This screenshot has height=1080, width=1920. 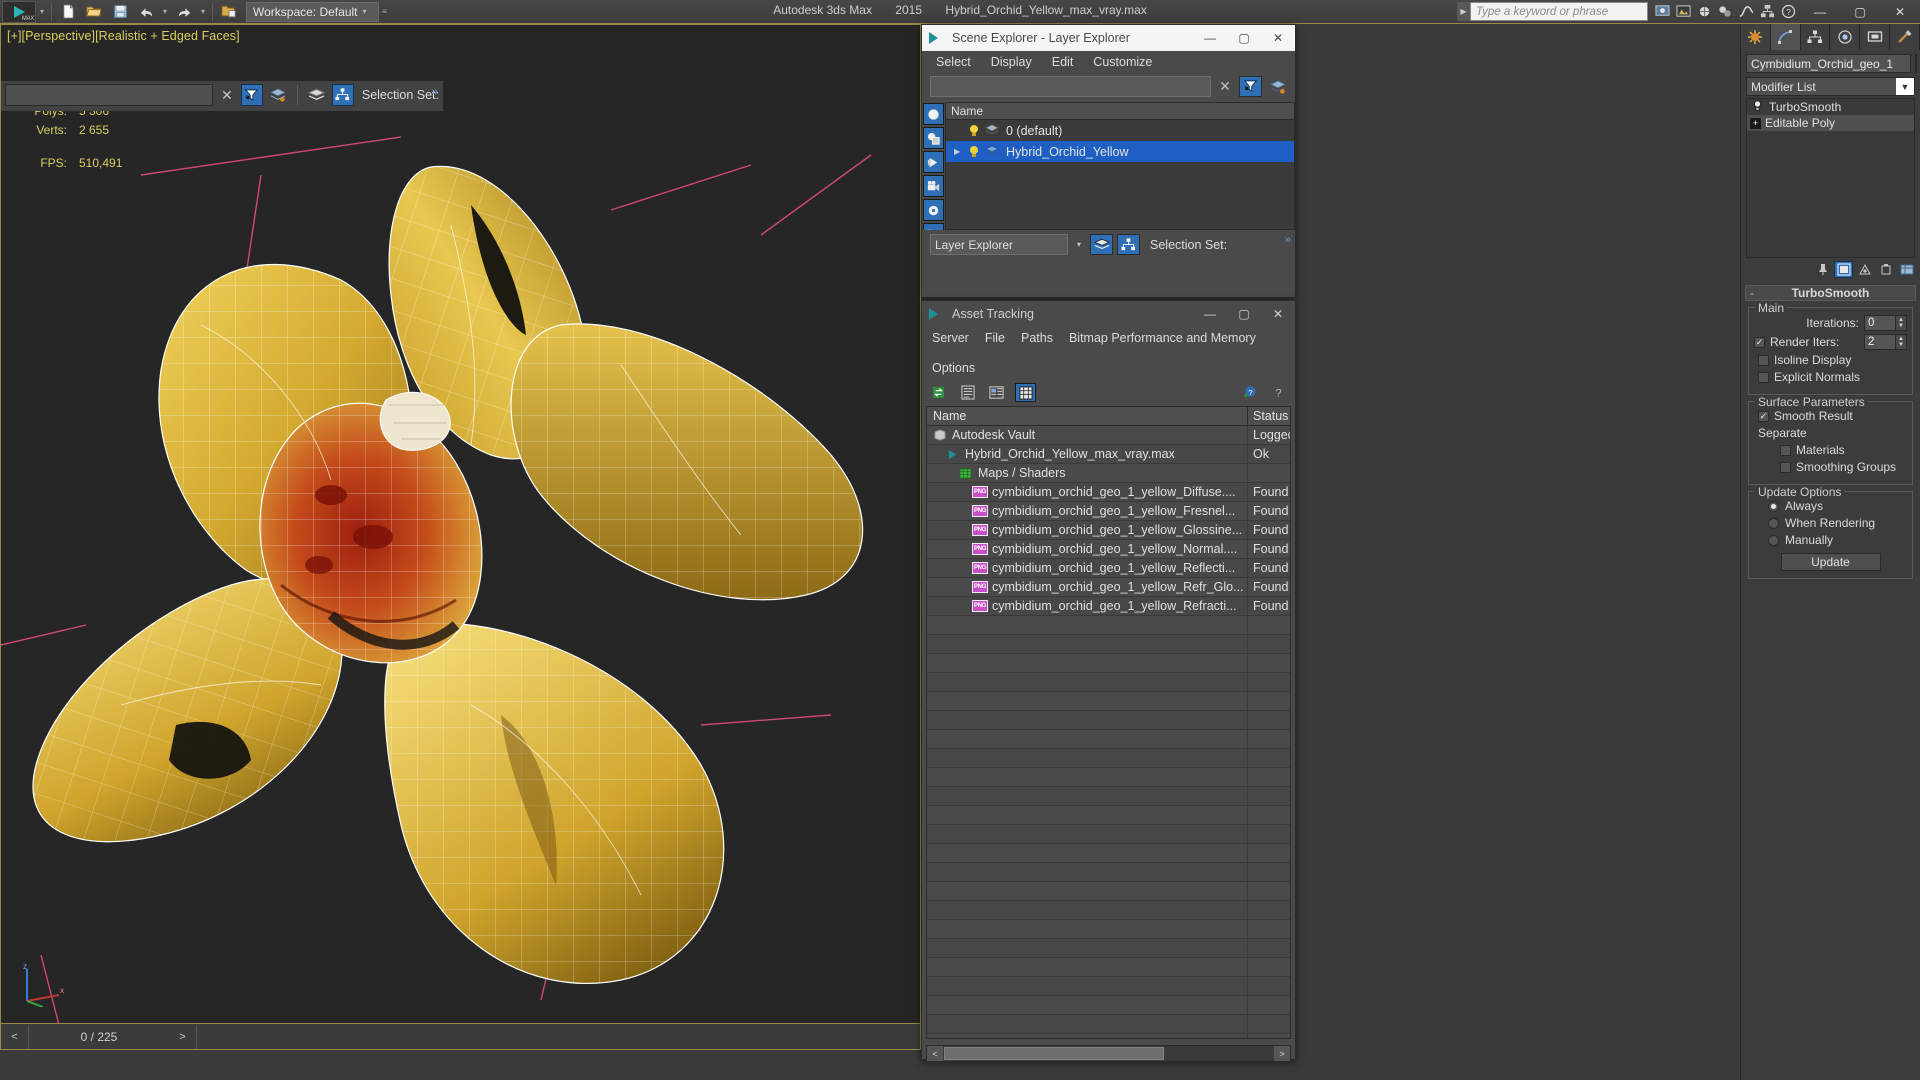 What do you see at coordinates (1785, 37) in the screenshot?
I see `modify-tab-icon` at bounding box center [1785, 37].